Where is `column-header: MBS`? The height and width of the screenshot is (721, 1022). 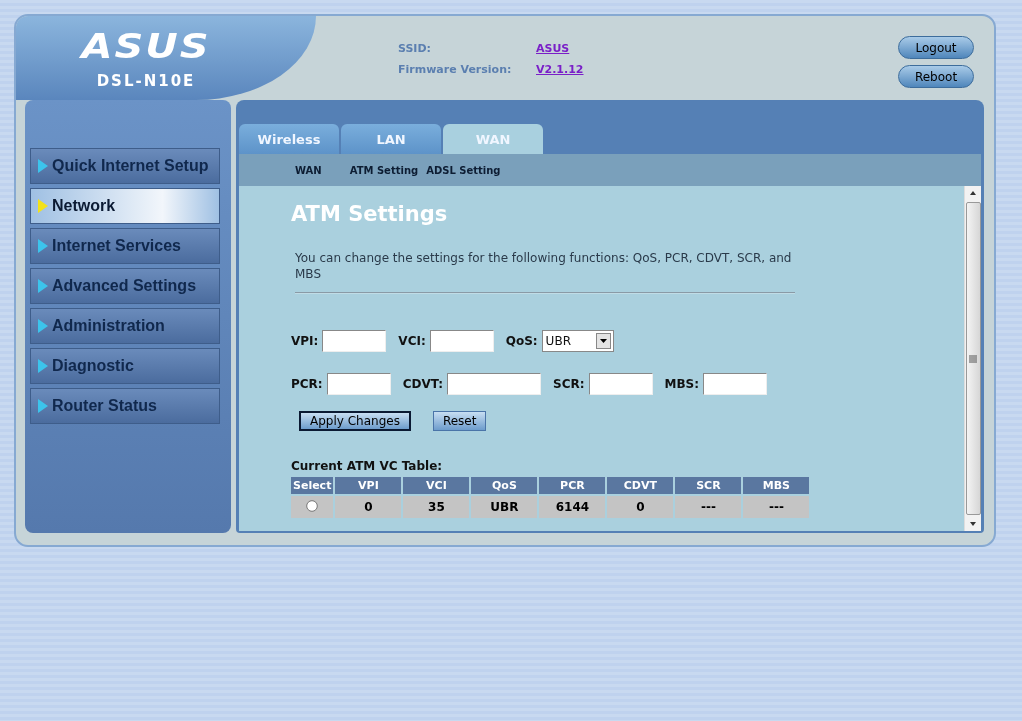
column-header: MBS is located at coordinates (776, 485).